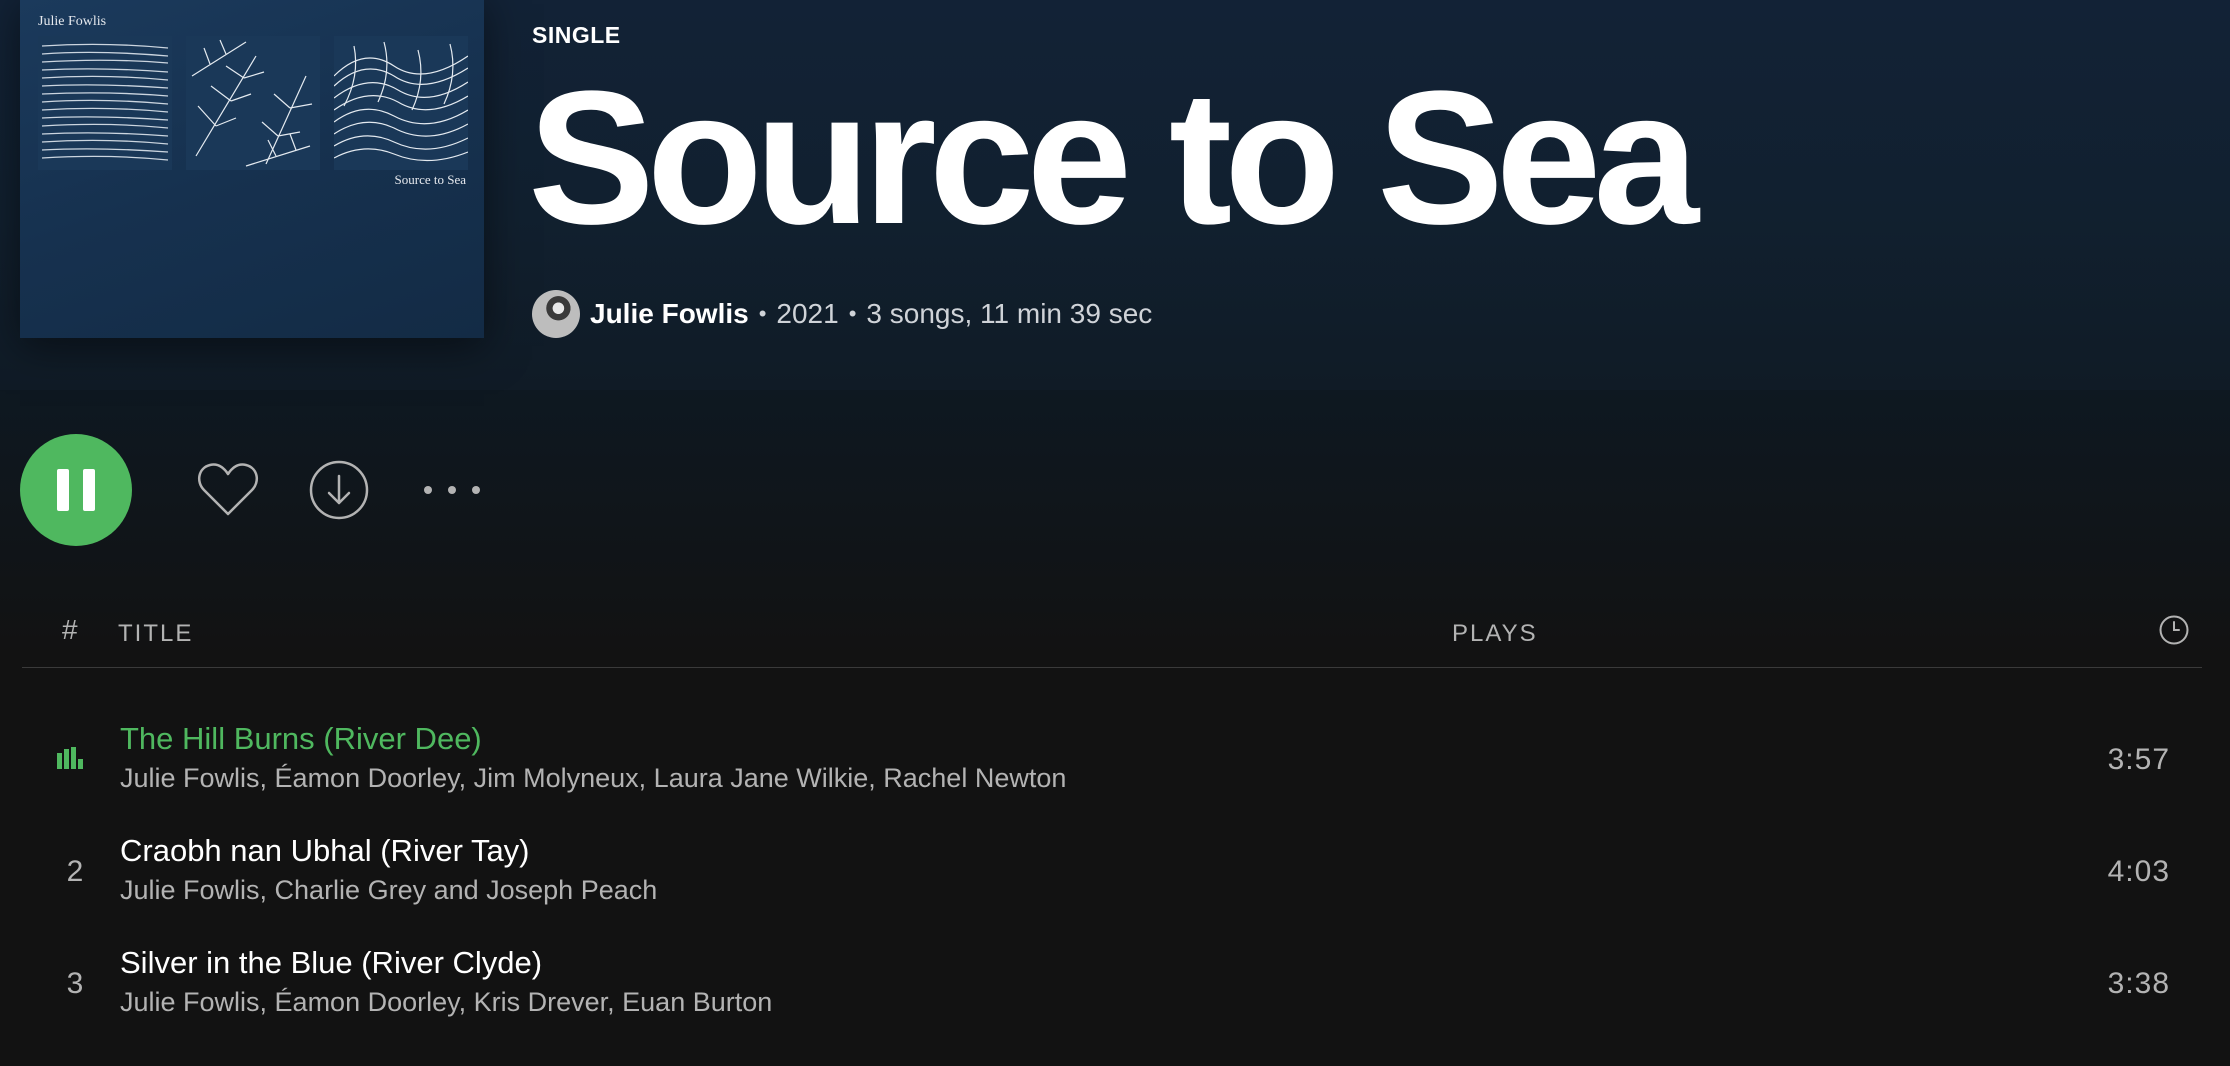  Describe the element at coordinates (1009, 313) in the screenshot. I see `album-summary: 3 songs, 11 min 39 sec` at that location.